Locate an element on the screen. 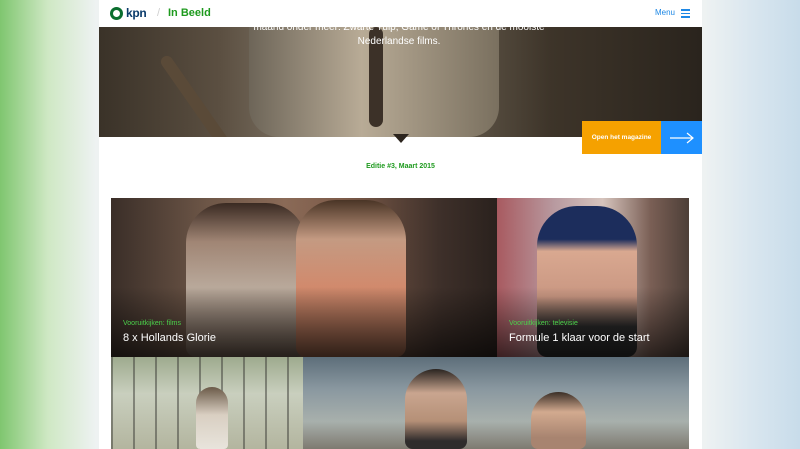 The width and height of the screenshot is (800, 449). kpn-logo: kpn is located at coordinates (130, 13).